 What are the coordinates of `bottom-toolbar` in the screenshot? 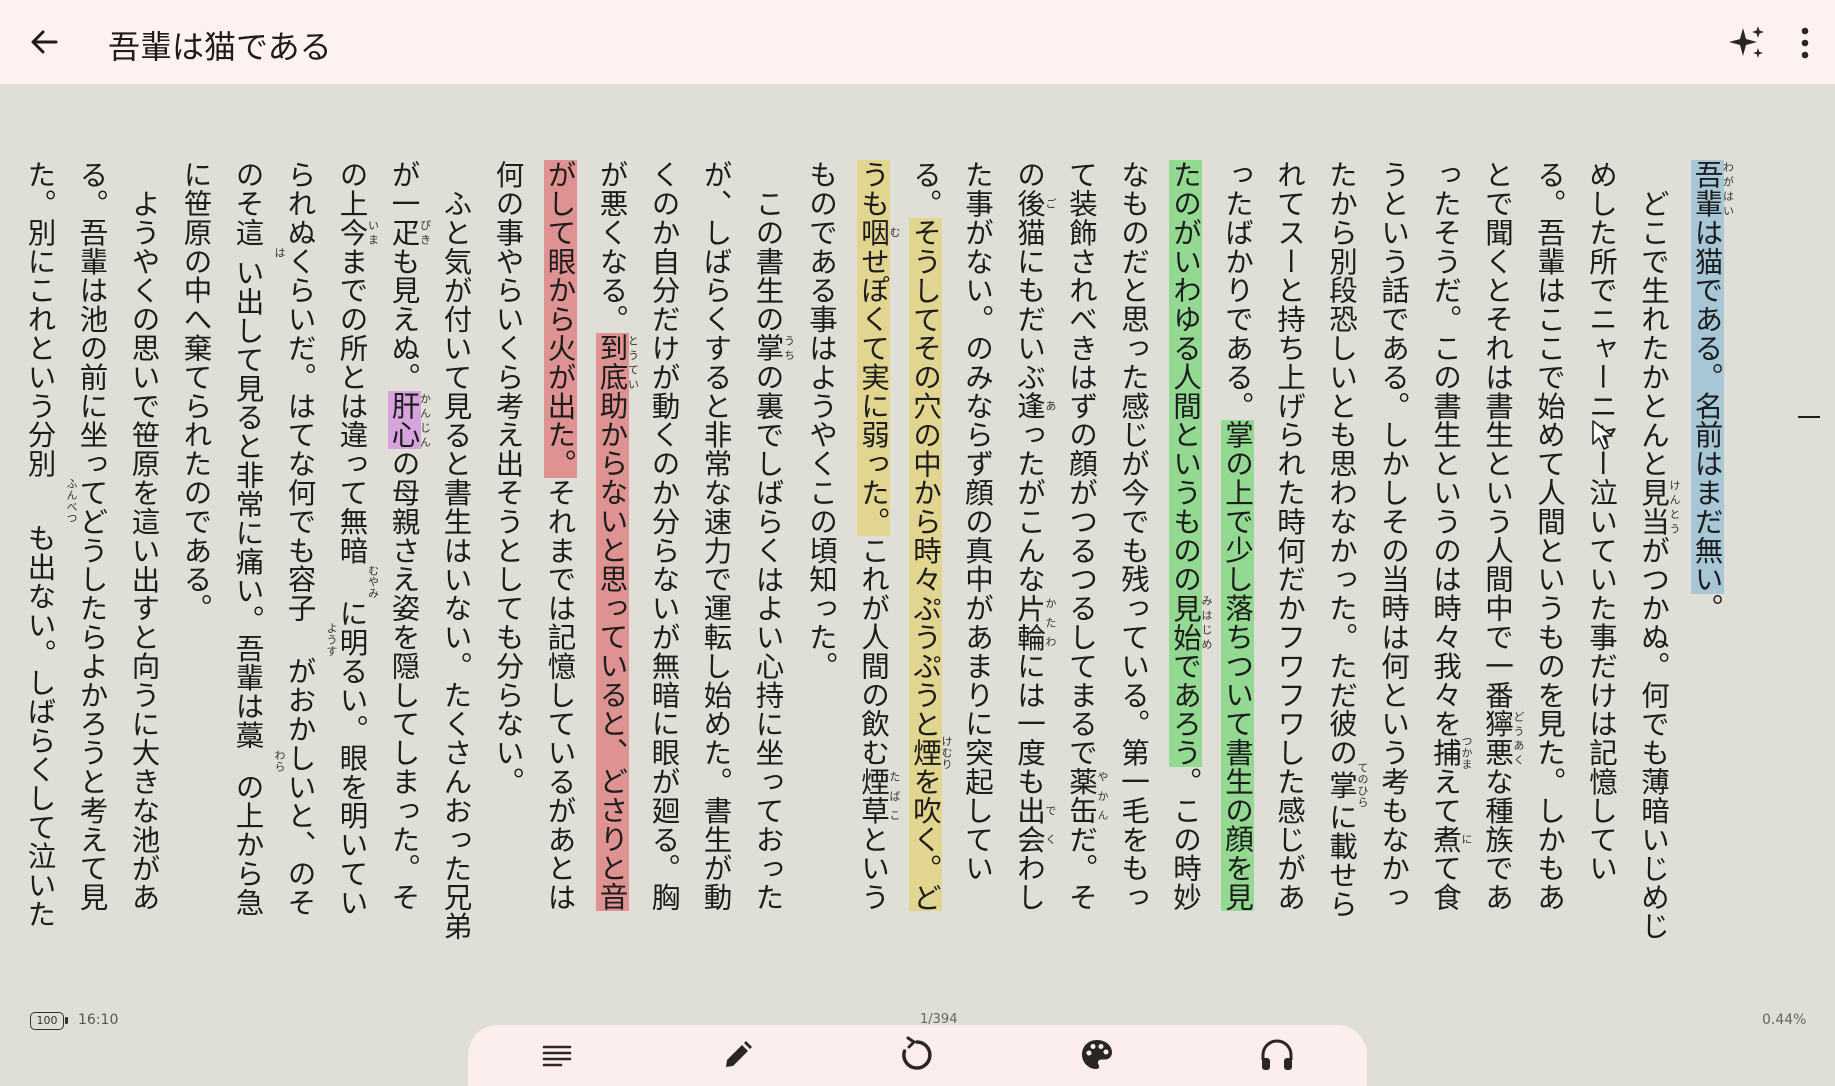 It's located at (917, 1055).